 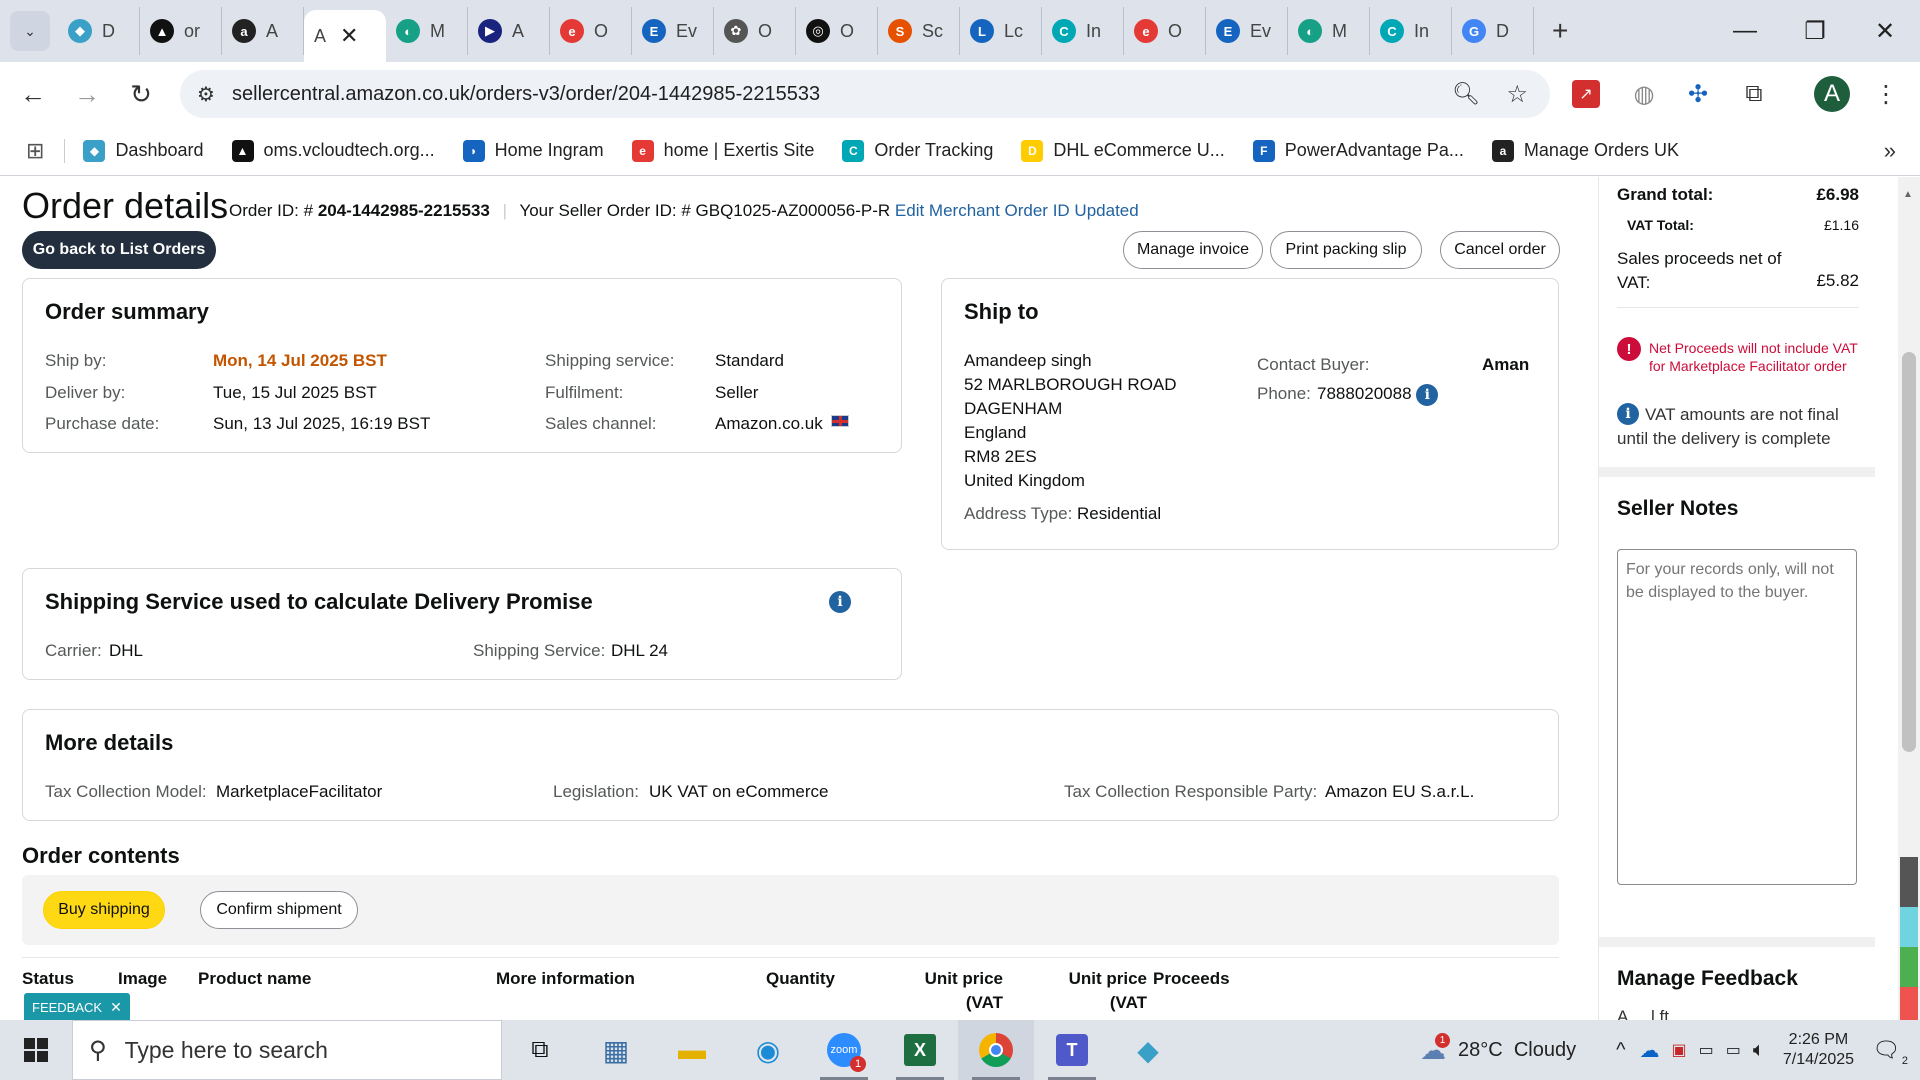 What do you see at coordinates (1629, 349) in the screenshot?
I see `warning-icon: !` at bounding box center [1629, 349].